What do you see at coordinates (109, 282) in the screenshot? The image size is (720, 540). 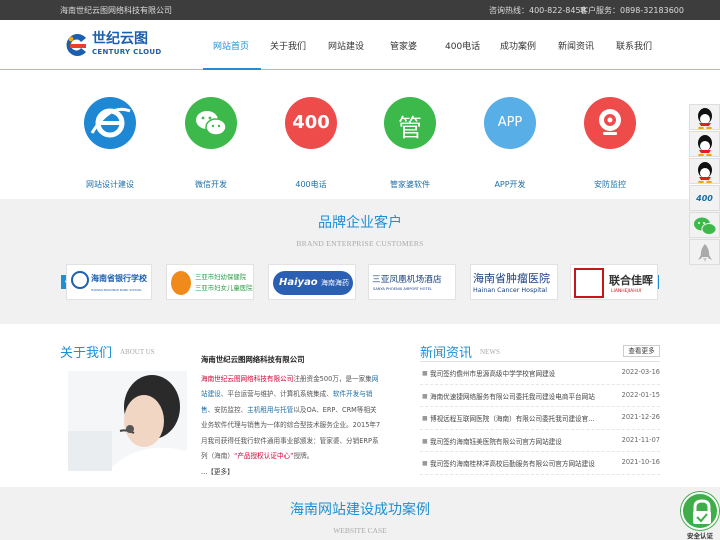 I see `brand-logo: 海南省银行学校 HAINAN PROVINCE BANK SCHOOL` at bounding box center [109, 282].